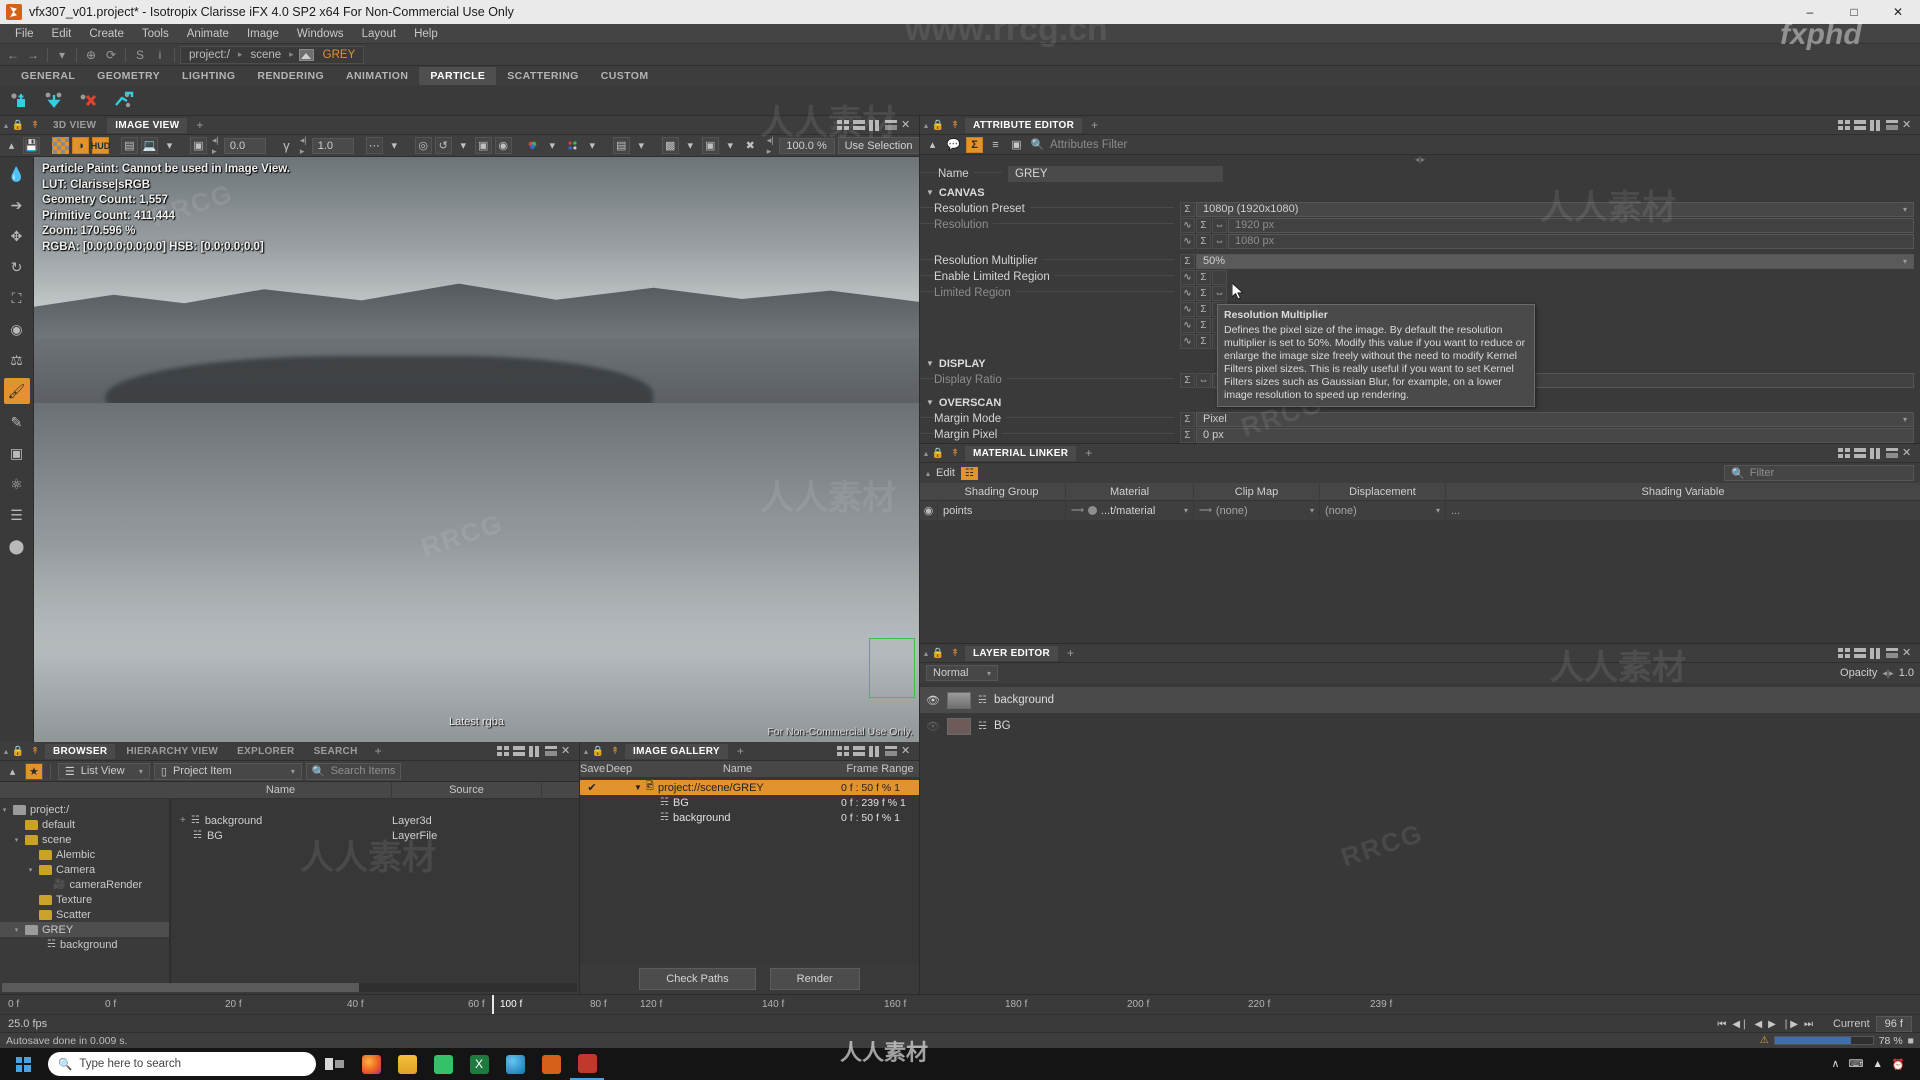  Describe the element at coordinates (587, 1064) in the screenshot. I see `app-red-icon` at that location.